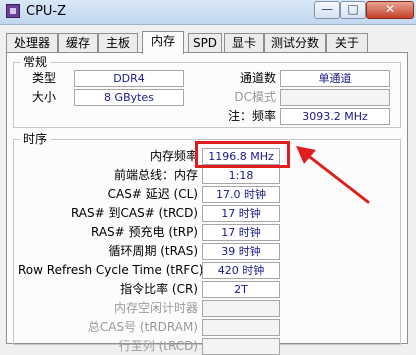  Describe the element at coordinates (347, 43) in the screenshot. I see `tab-about: 关于` at that location.